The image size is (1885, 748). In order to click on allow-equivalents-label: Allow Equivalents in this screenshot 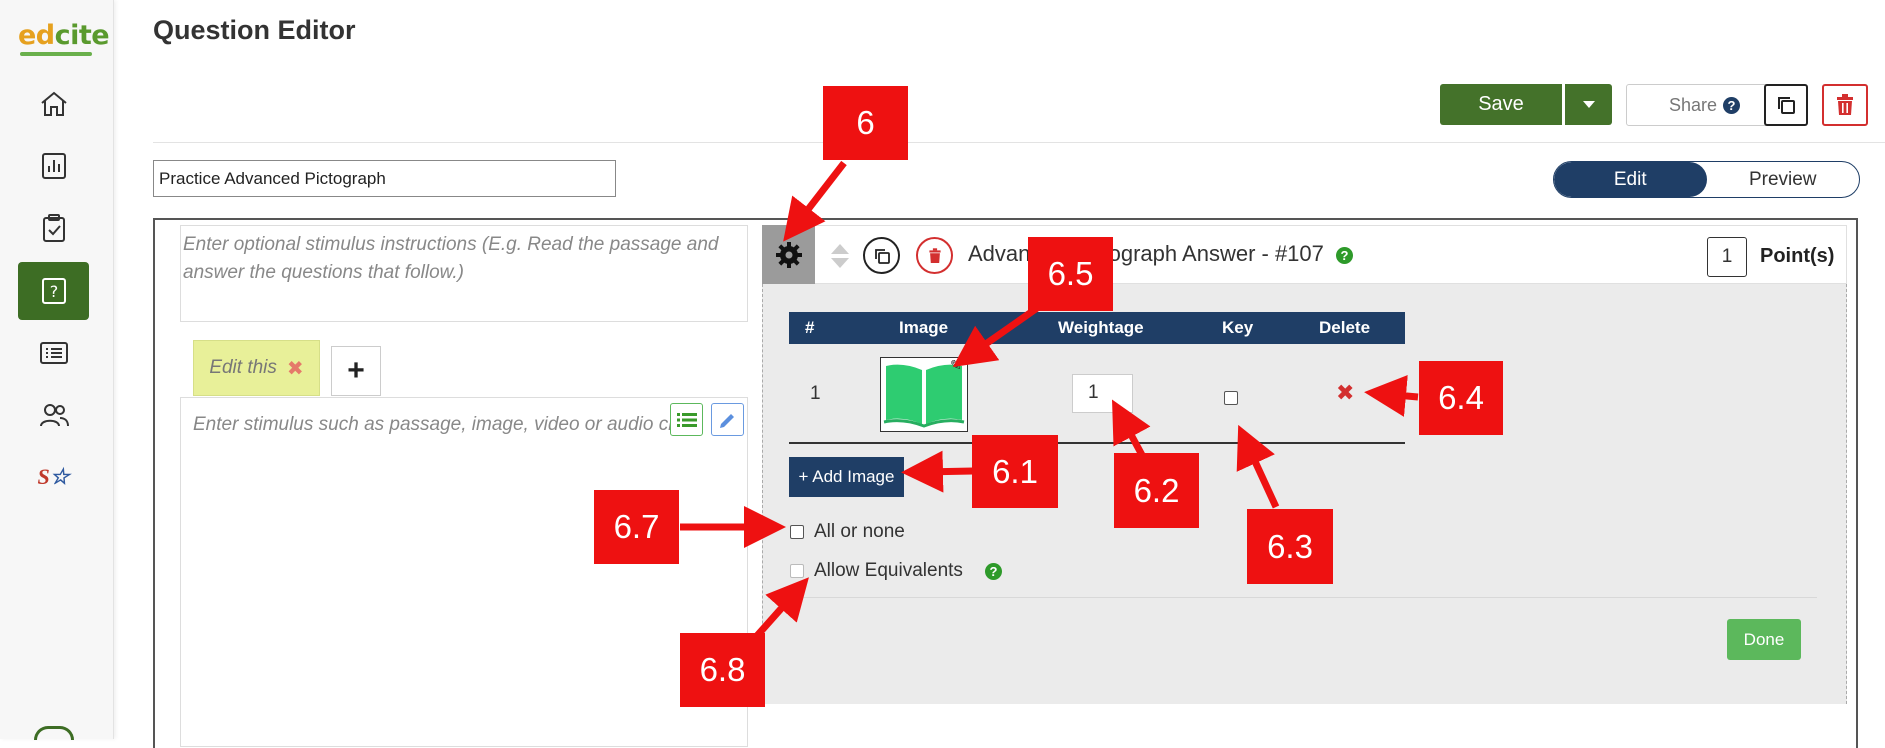, I will do `click(888, 570)`.